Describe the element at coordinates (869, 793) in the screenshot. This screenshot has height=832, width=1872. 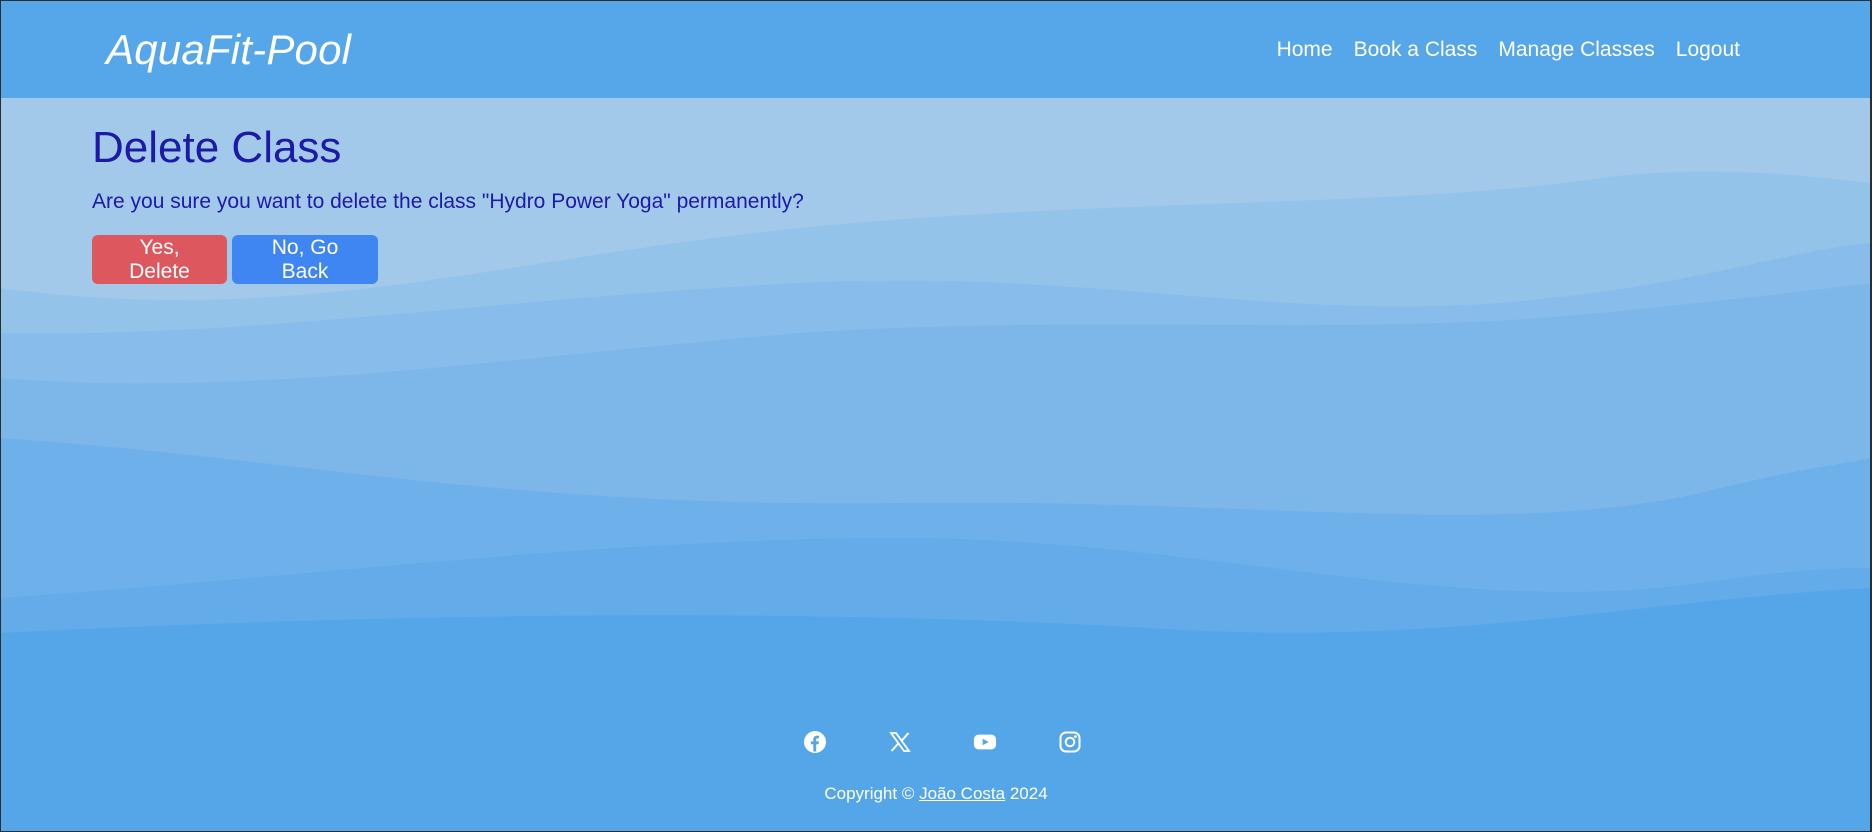
I see `copyright-prefix: Copyright ©` at that location.